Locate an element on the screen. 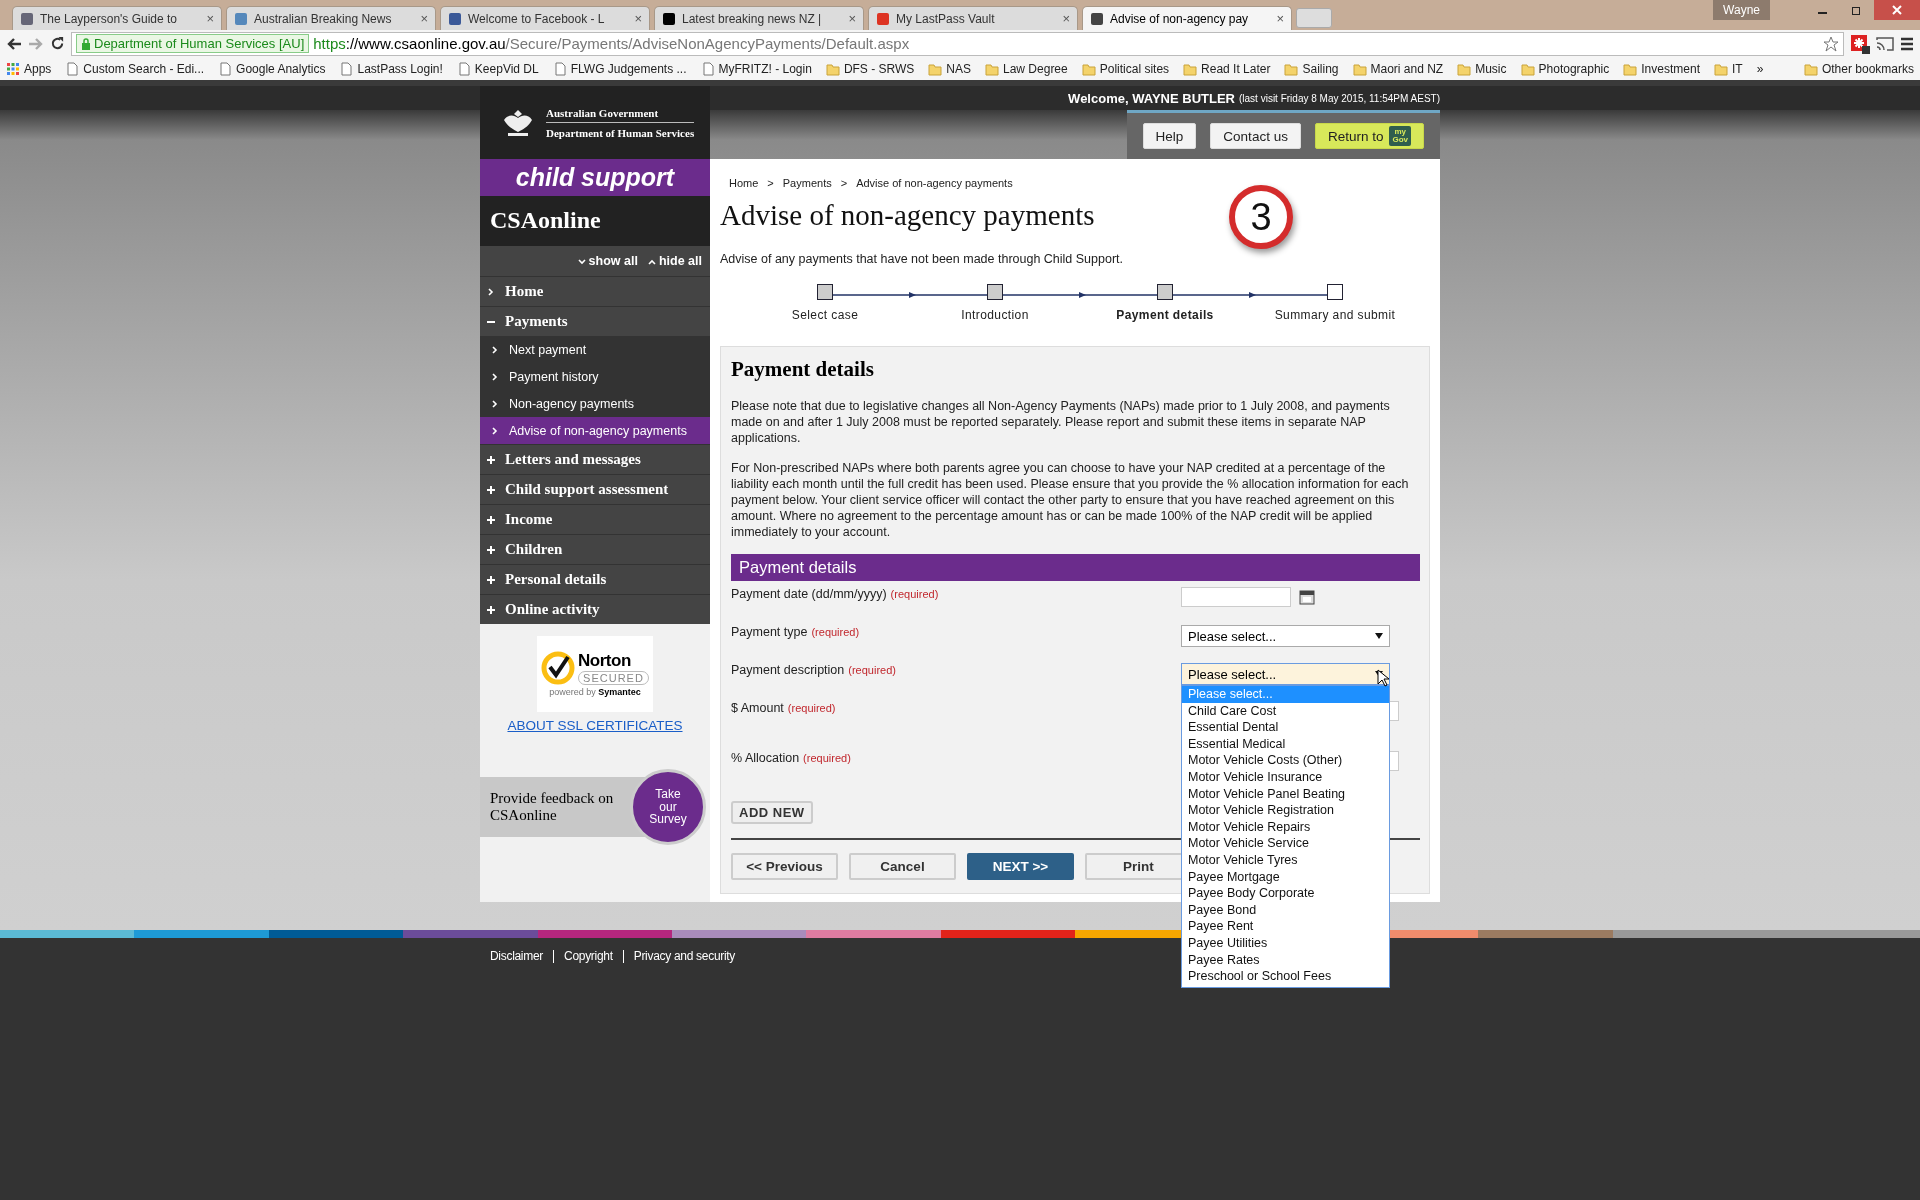  field-label: Payment type (required) is located at coordinates (796, 632).